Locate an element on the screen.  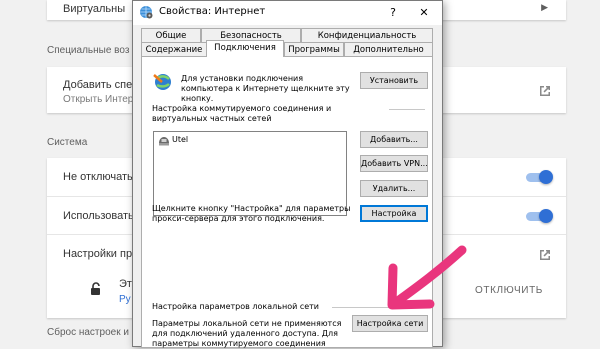
annotation-arrow is located at coordinates (427, 277).